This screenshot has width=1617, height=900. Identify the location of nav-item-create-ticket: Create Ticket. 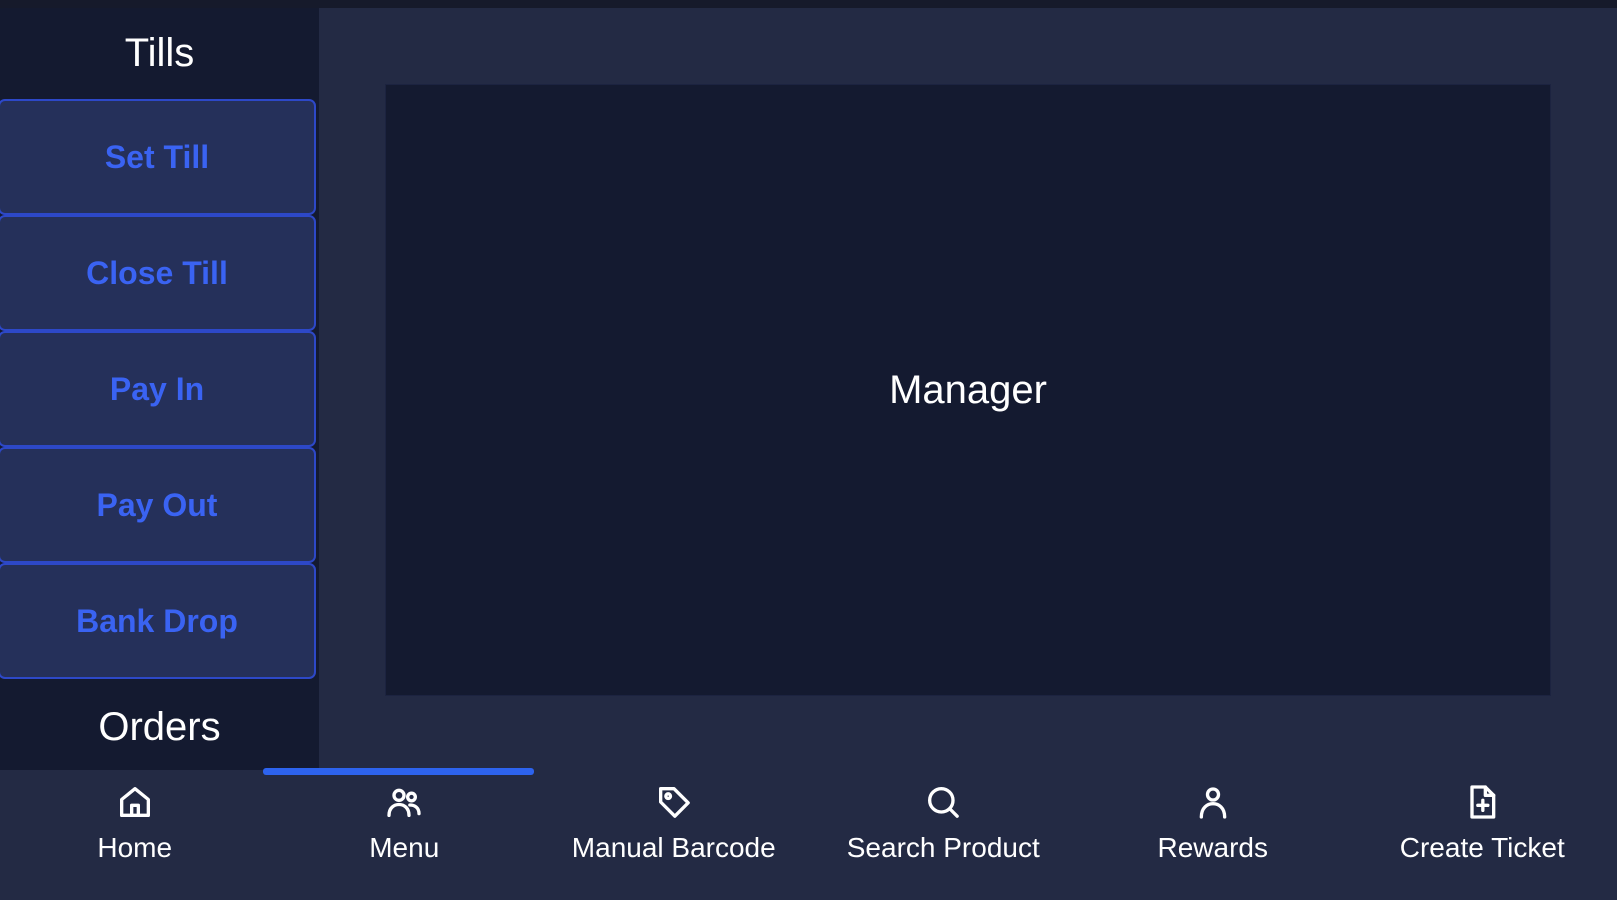
(1482, 835).